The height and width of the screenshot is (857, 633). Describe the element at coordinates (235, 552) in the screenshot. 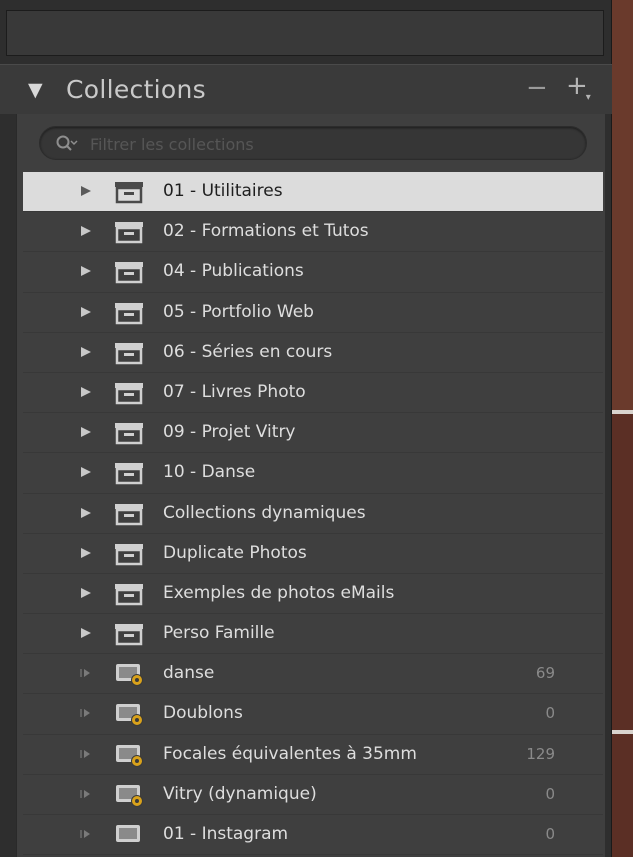

I see `collection-label: Duplicate Photos` at that location.